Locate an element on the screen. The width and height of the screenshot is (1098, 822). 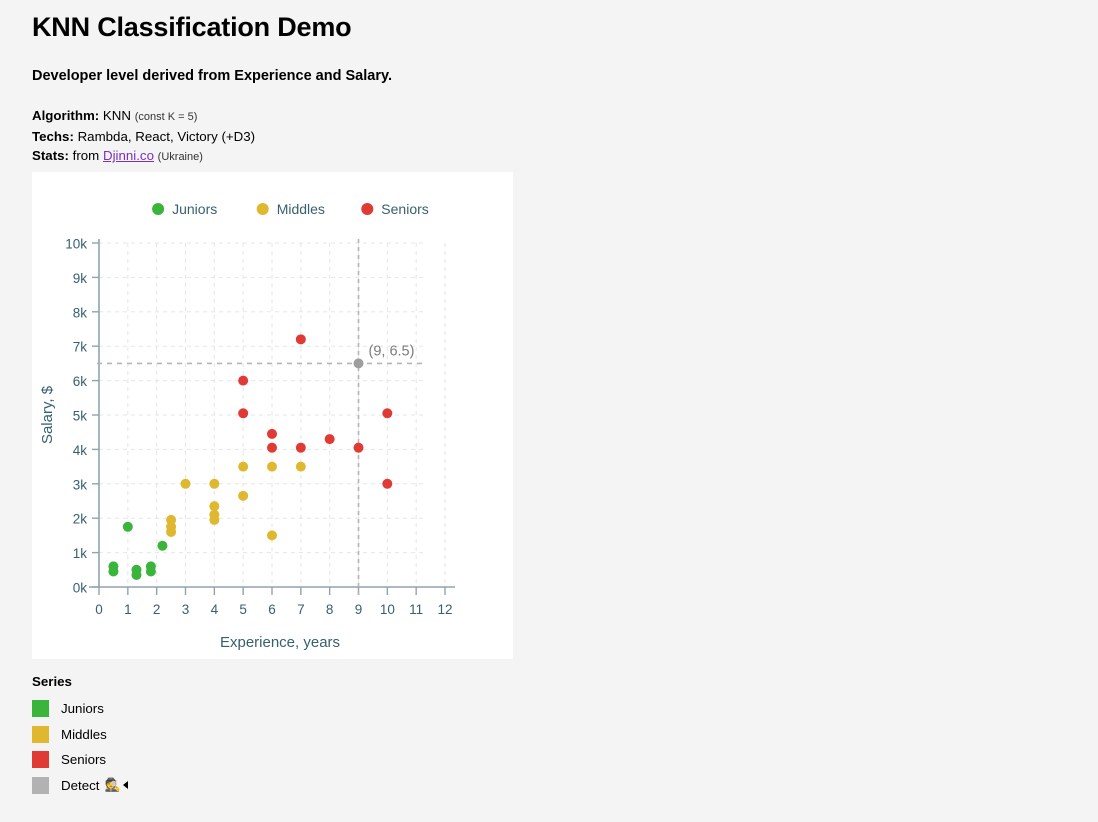
page-title: KNN Classification Demo is located at coordinates (192, 27).